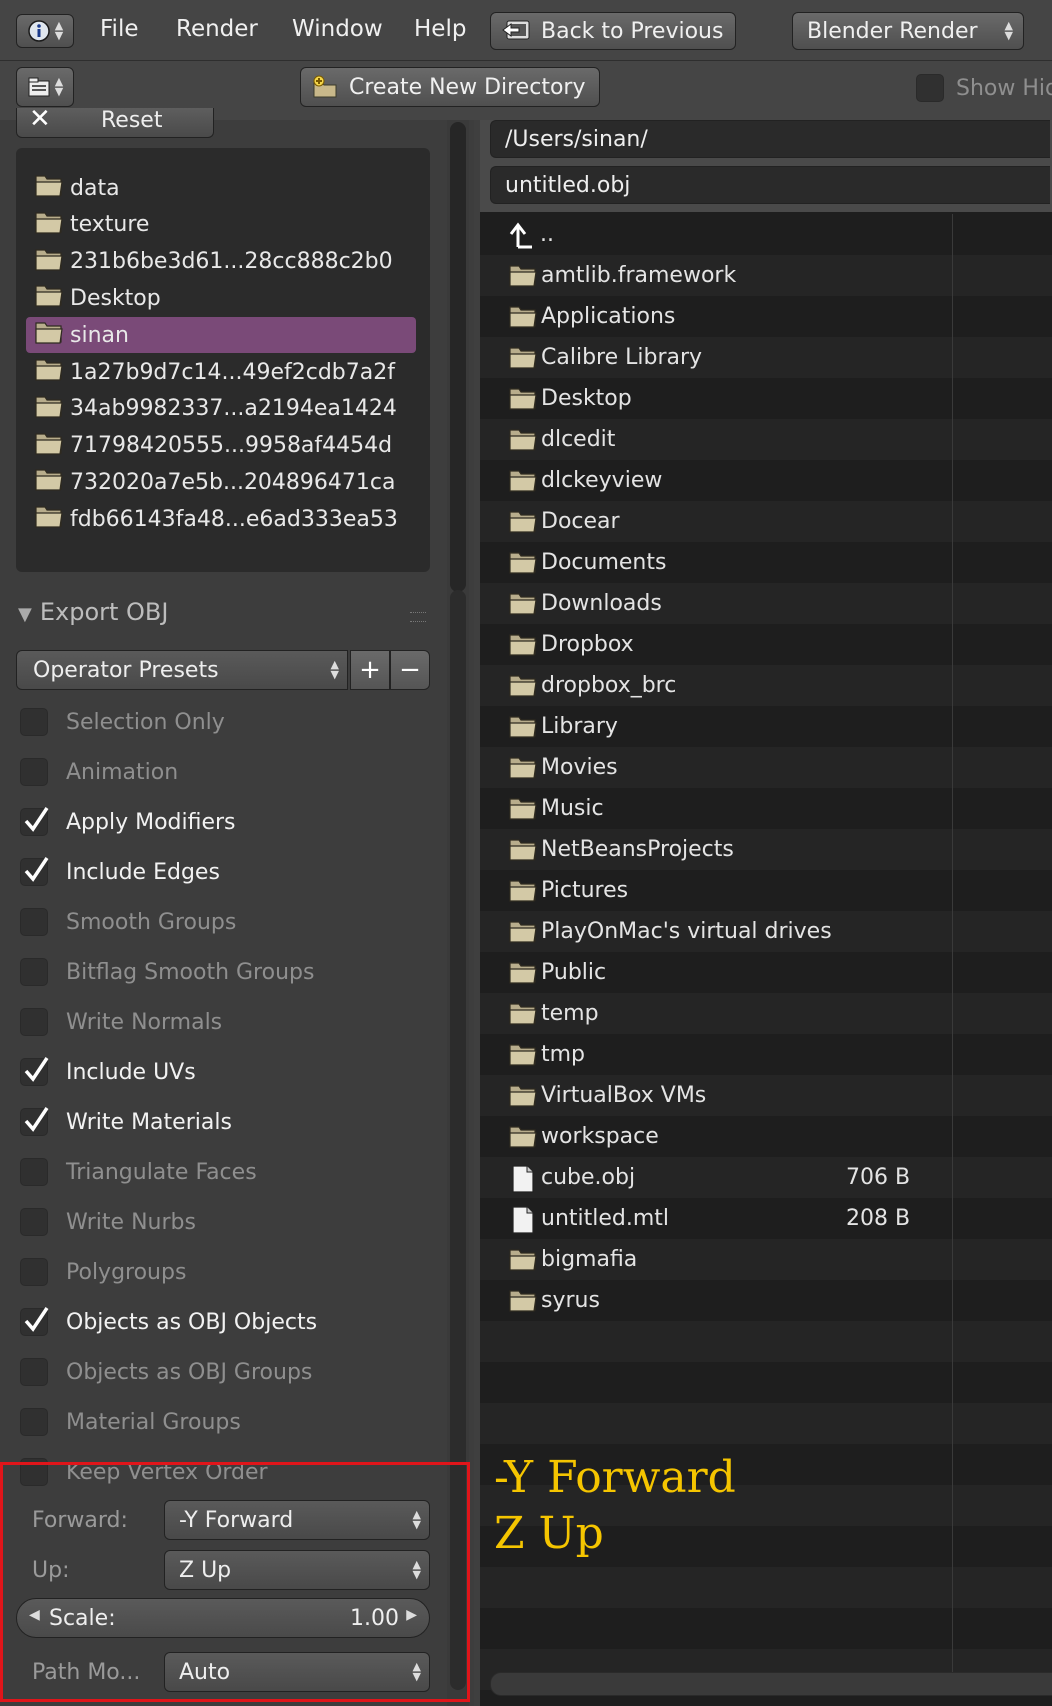  Describe the element at coordinates (458, 357) in the screenshot. I see `sidebar-scroll-thumb-upper` at that location.